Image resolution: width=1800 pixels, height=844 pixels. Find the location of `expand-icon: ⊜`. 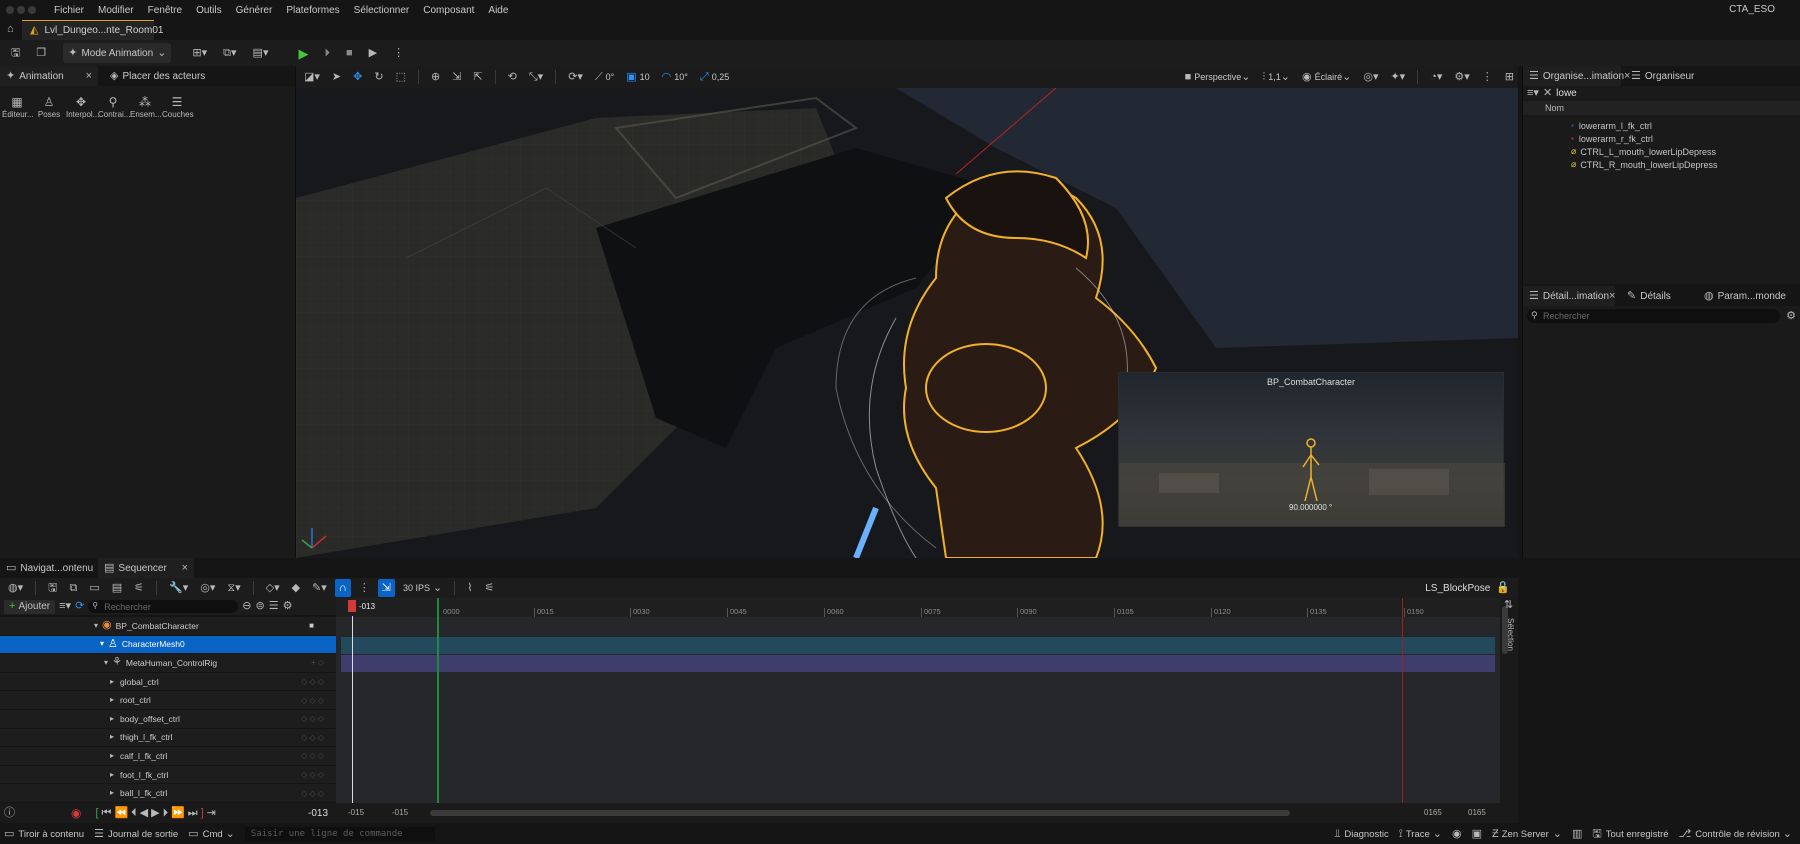

expand-icon: ⊜ is located at coordinates (260, 606).